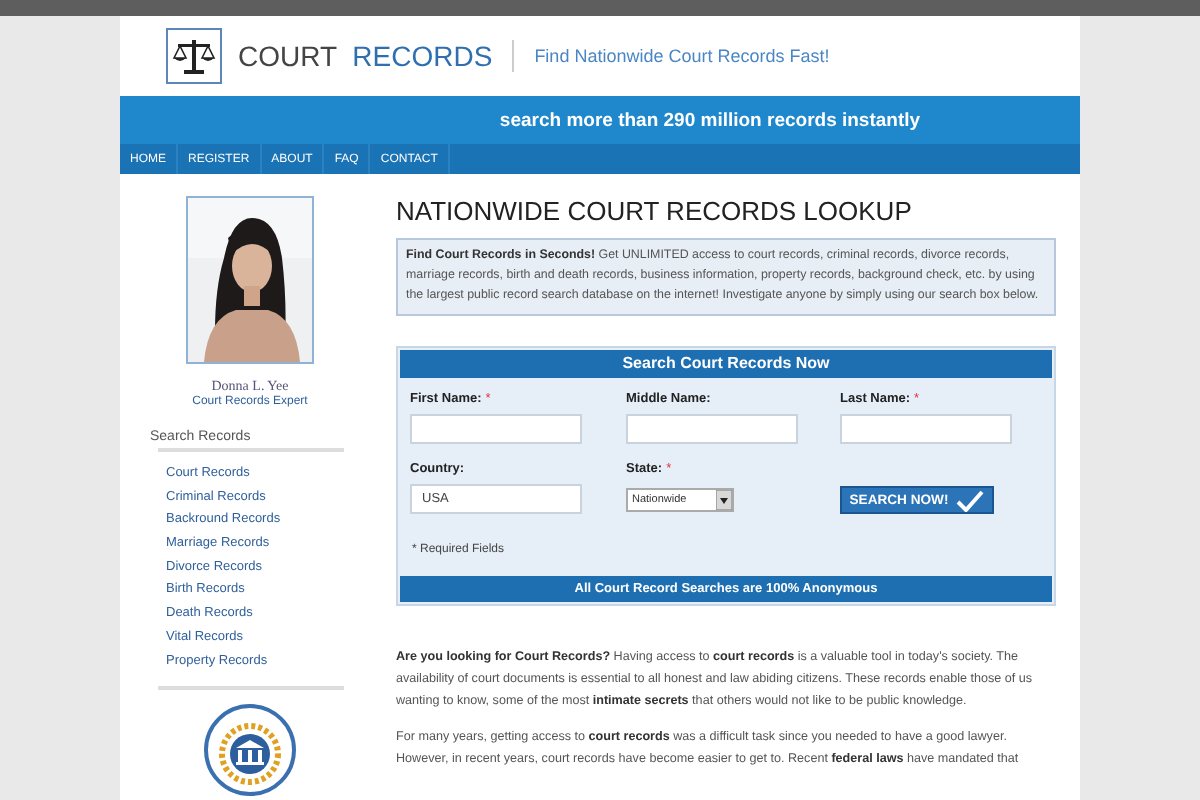 This screenshot has width=1200, height=800. What do you see at coordinates (726, 364) in the screenshot?
I see `panel-title: Search Court Records Now` at bounding box center [726, 364].